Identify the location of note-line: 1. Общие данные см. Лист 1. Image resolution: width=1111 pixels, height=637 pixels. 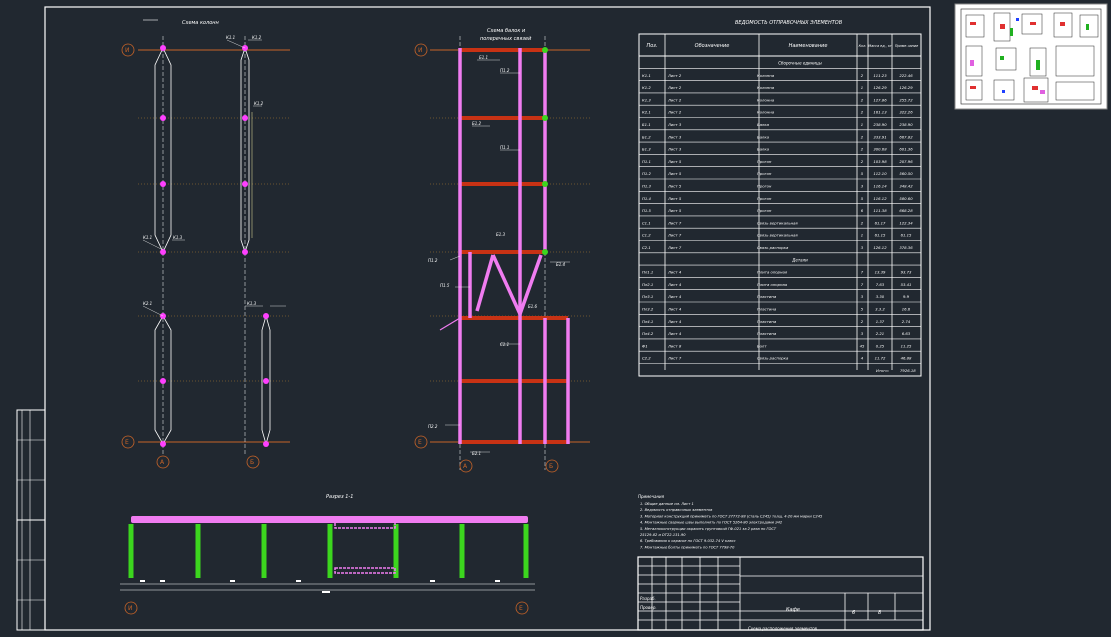
(667, 504).